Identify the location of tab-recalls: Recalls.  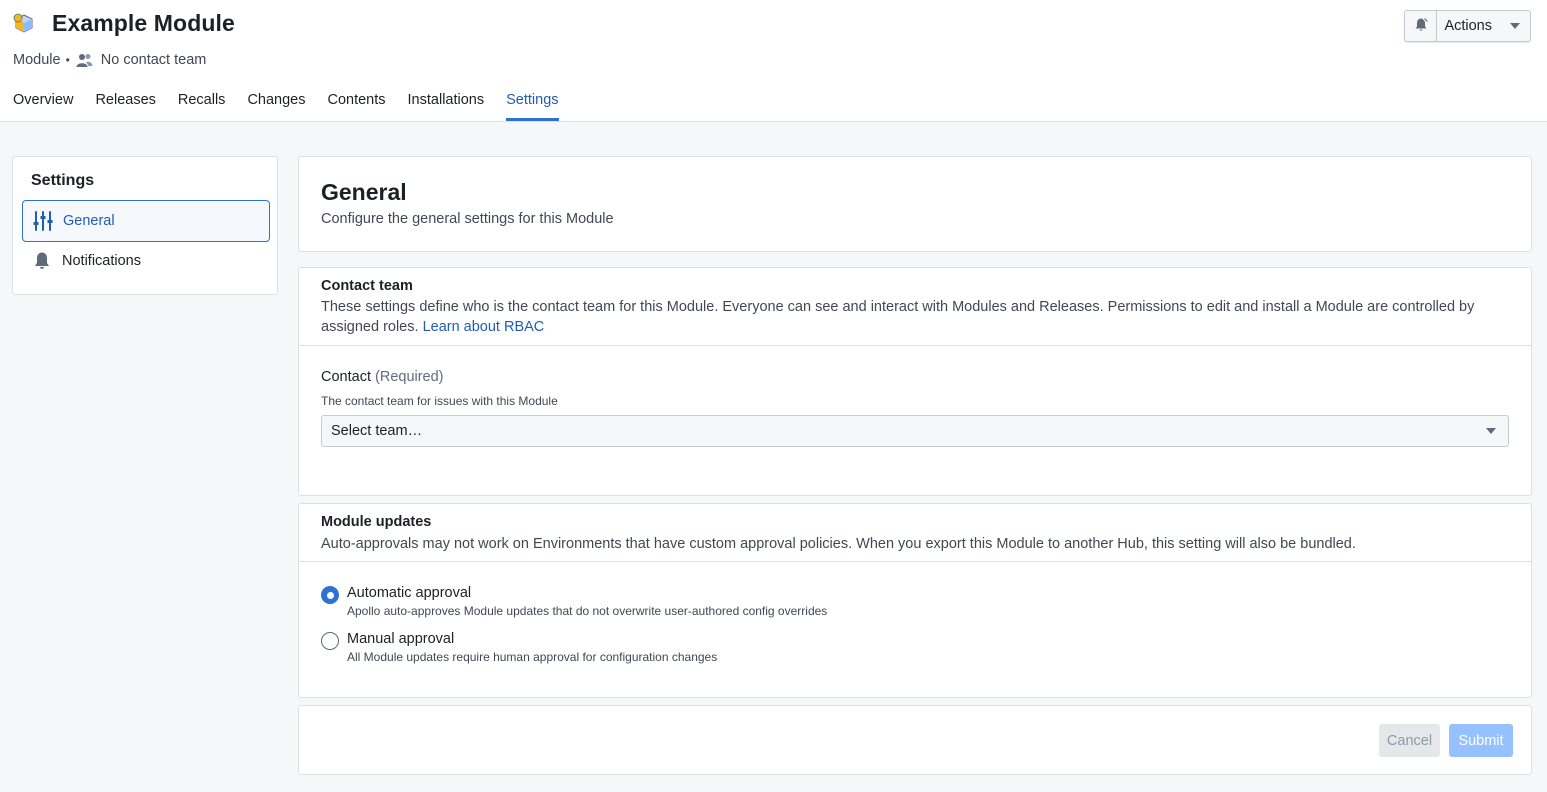
(202, 103).